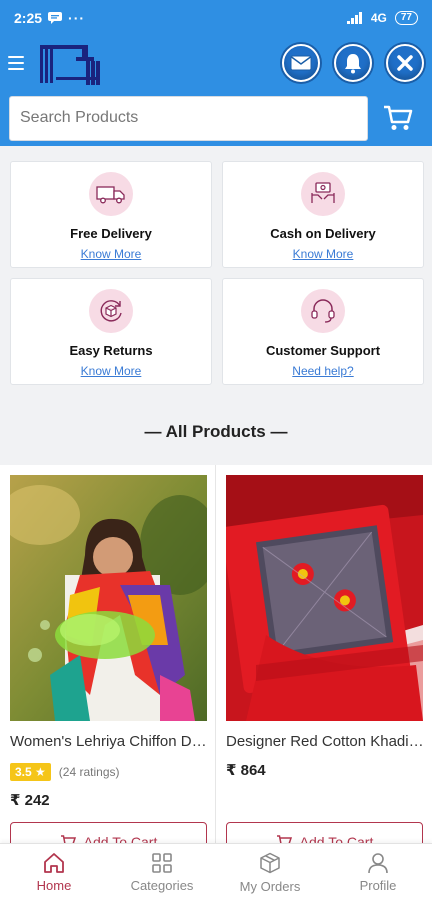  I want to click on rating-badge: 3.5 ★, so click(30, 772).